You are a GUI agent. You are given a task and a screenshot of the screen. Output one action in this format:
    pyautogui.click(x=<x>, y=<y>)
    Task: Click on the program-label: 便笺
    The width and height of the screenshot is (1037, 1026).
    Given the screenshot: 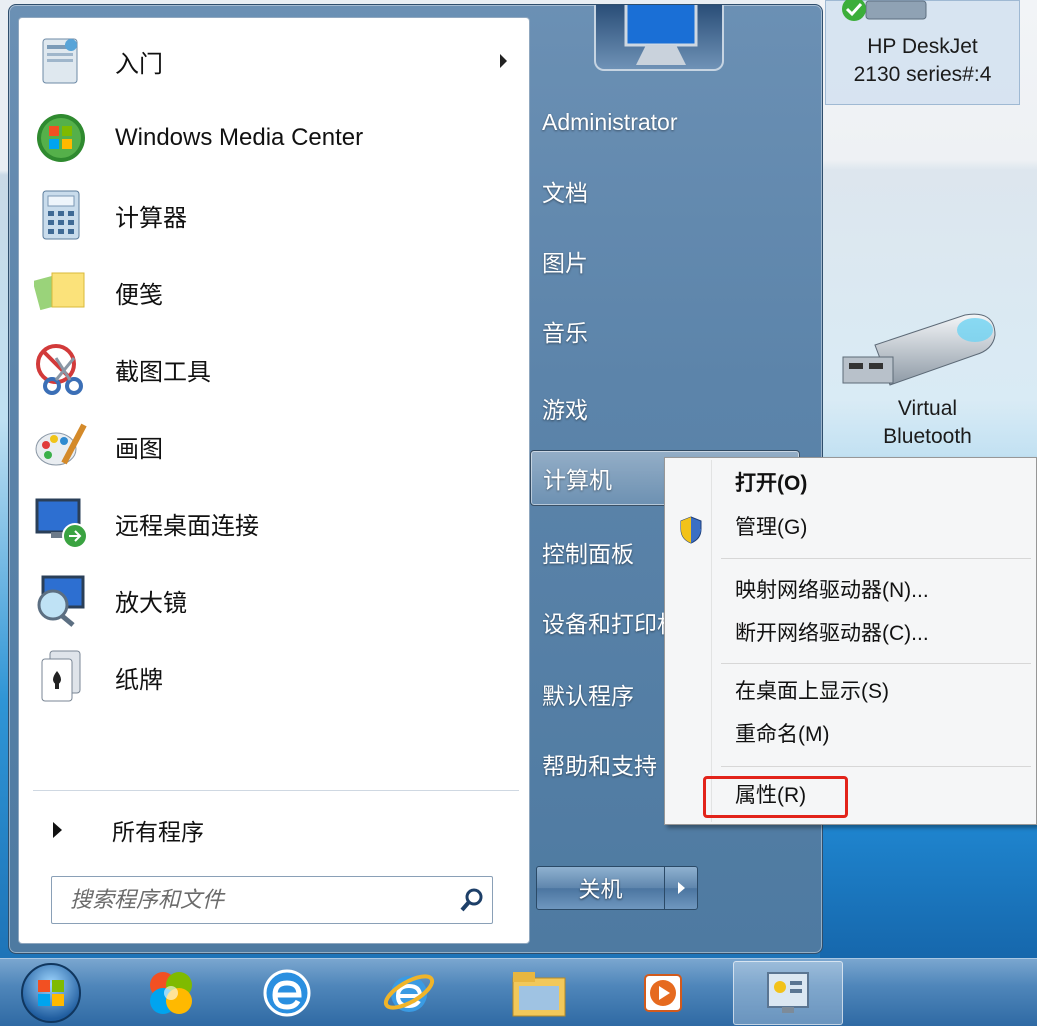 What is the action you would take?
    pyautogui.click(x=139, y=295)
    